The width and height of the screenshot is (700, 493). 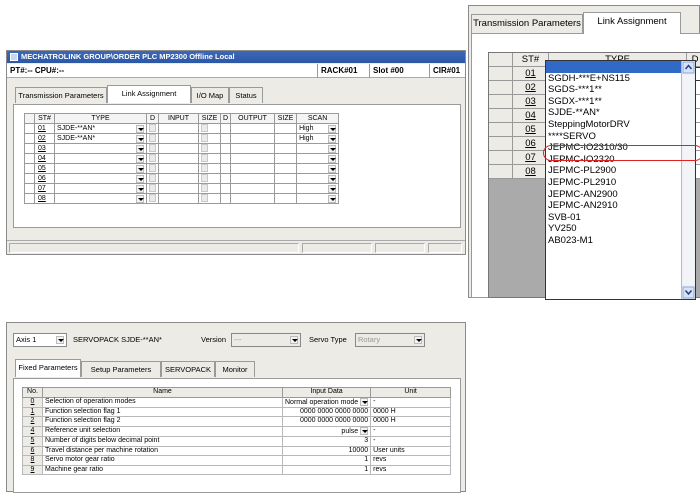 I want to click on tab-monitor: Monitor, so click(x=235, y=369).